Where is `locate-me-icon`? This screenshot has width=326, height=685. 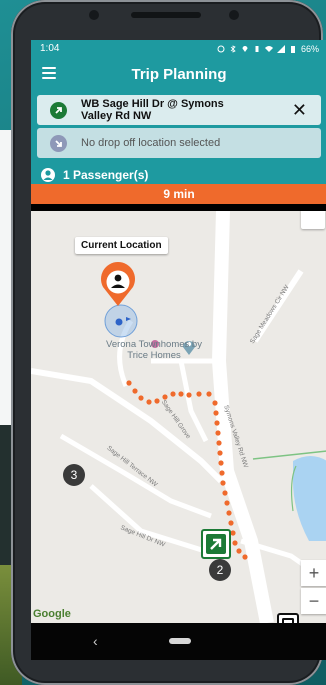
locate-me-icon is located at coordinates (313, 220).